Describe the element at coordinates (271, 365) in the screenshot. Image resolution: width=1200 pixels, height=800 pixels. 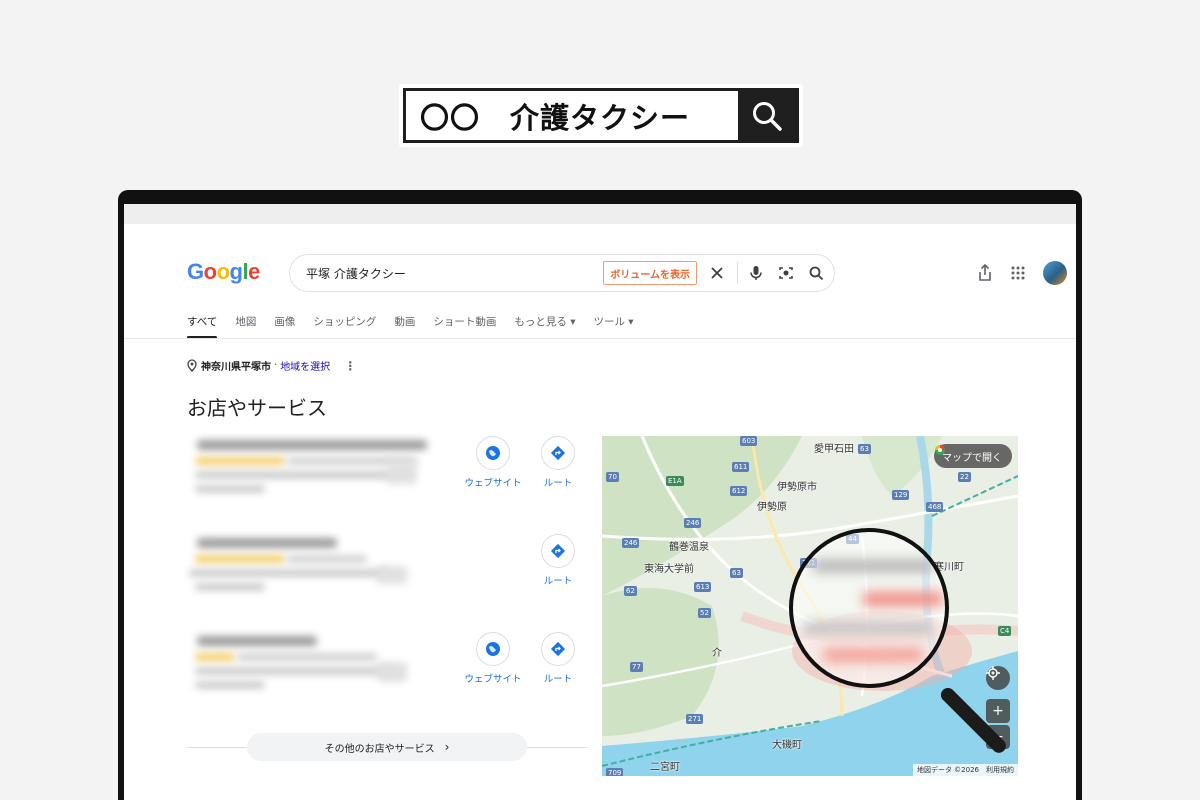
I see `location-line: 神奈川県平塚市 · 地域を選択 ⋮` at that location.